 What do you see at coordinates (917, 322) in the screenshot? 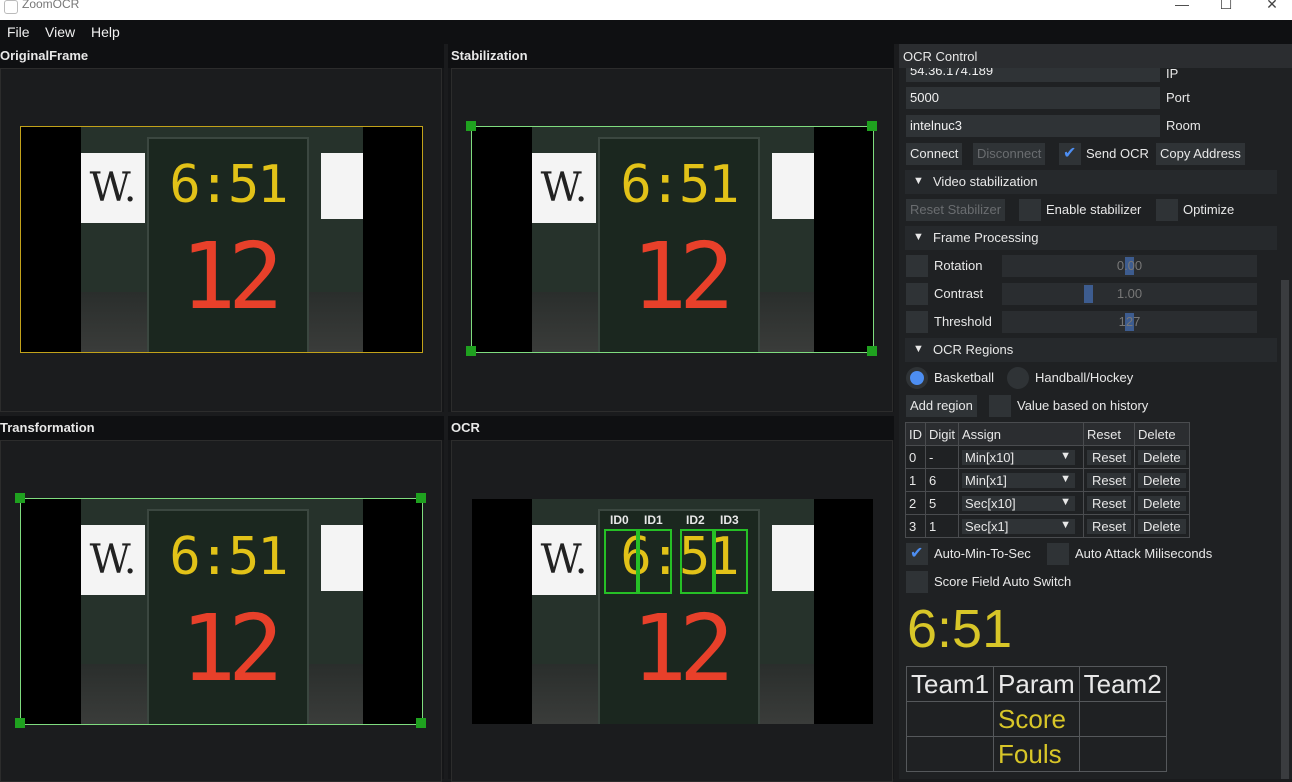
I see `threshold-checkbox` at bounding box center [917, 322].